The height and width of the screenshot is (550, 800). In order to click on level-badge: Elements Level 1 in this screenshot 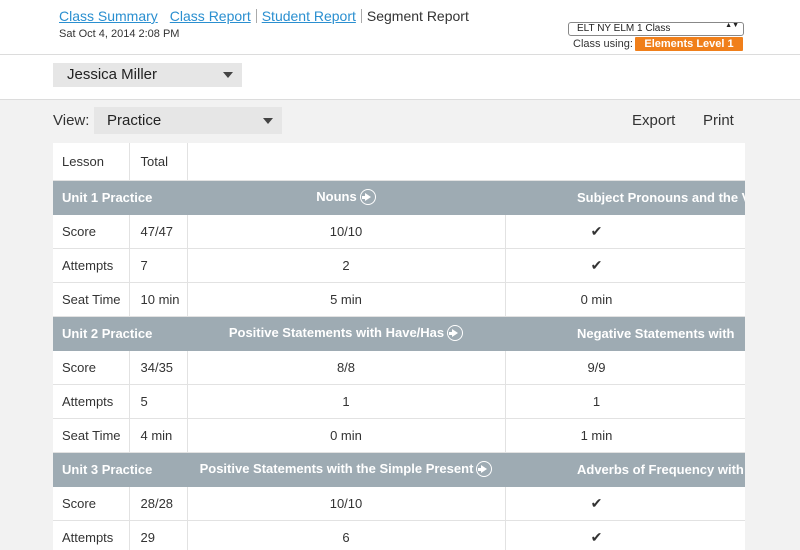, I will do `click(689, 44)`.